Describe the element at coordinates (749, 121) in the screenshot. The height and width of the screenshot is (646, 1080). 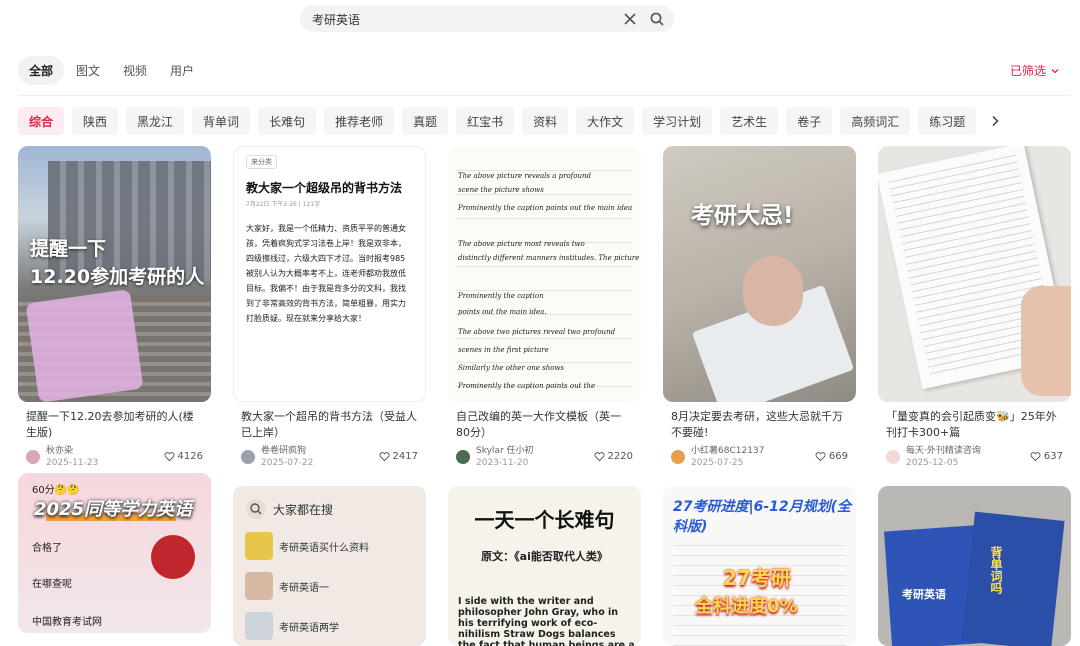
I see `chip: 艺术生` at that location.